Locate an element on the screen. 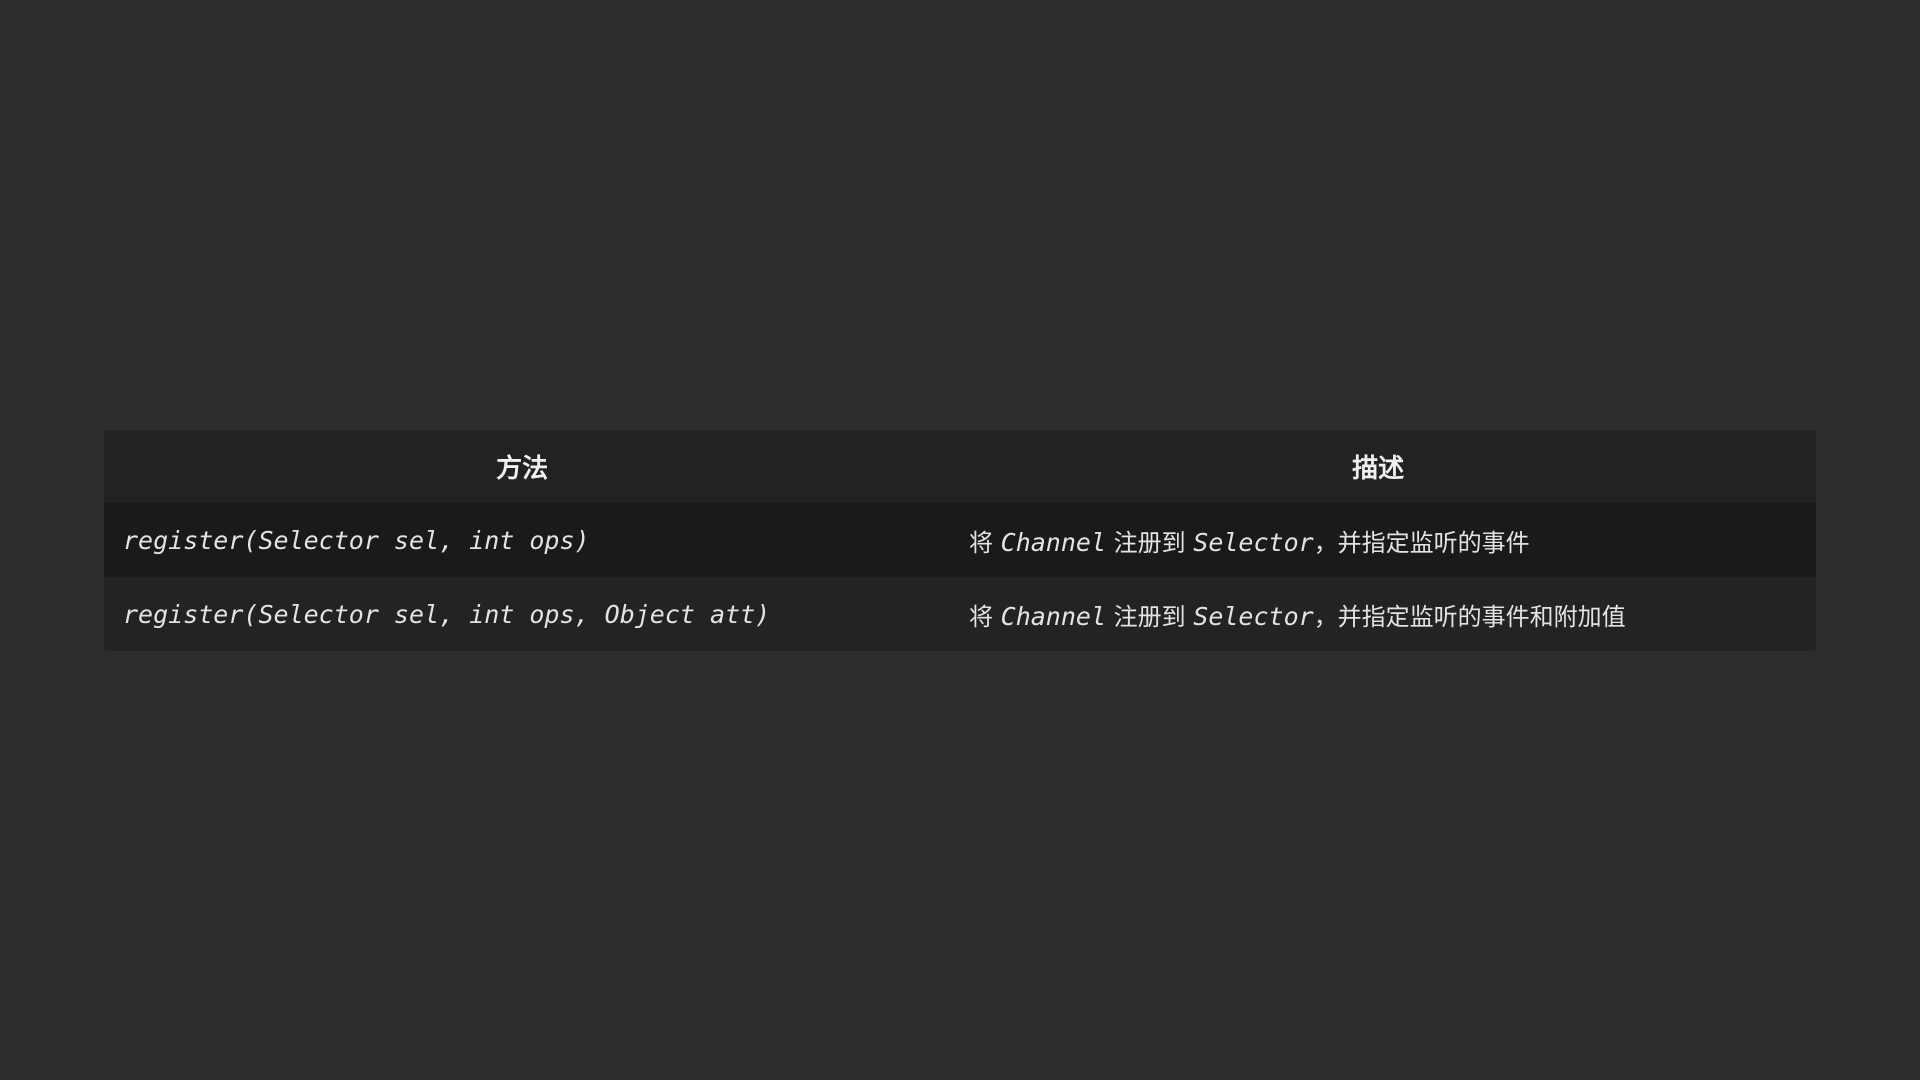  method-signature: register(Selector sel, int ops) is located at coordinates (356, 540).